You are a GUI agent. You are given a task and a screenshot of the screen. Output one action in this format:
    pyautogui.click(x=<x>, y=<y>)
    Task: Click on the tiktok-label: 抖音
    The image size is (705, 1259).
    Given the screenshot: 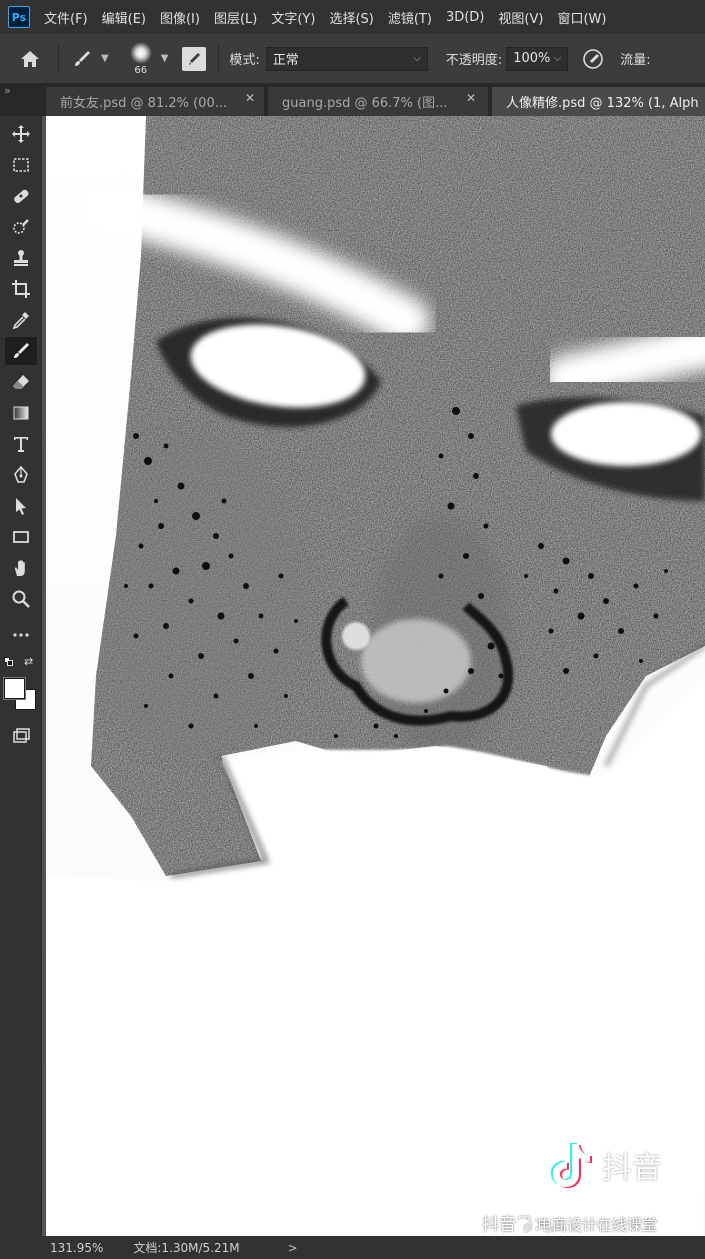 What is the action you would take?
    pyautogui.click(x=632, y=1168)
    